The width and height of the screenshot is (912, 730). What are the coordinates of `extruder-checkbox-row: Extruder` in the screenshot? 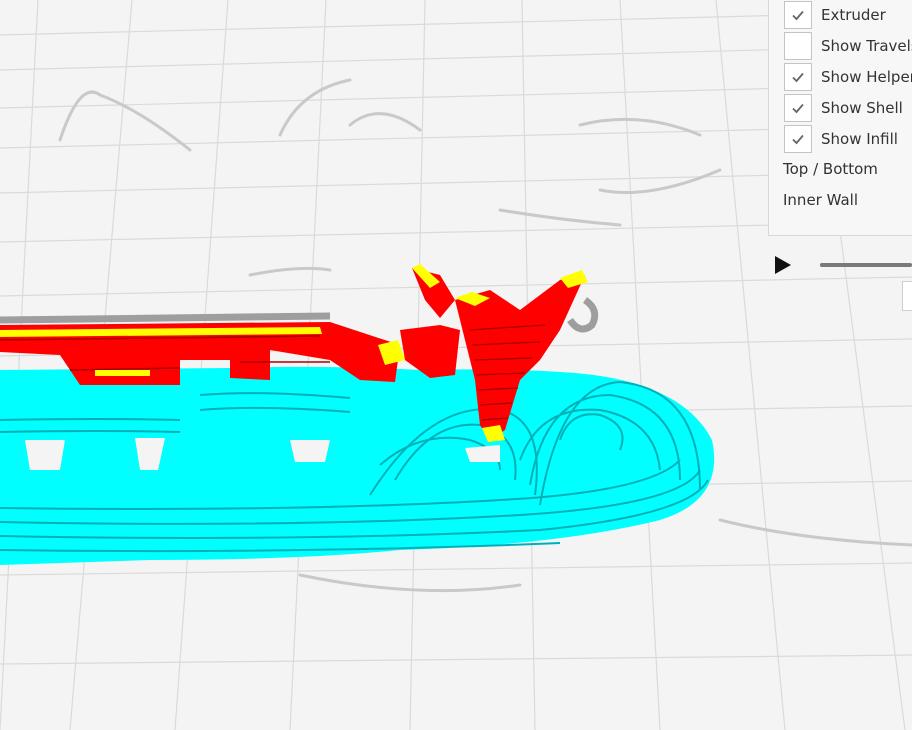 It's located at (835, 15).